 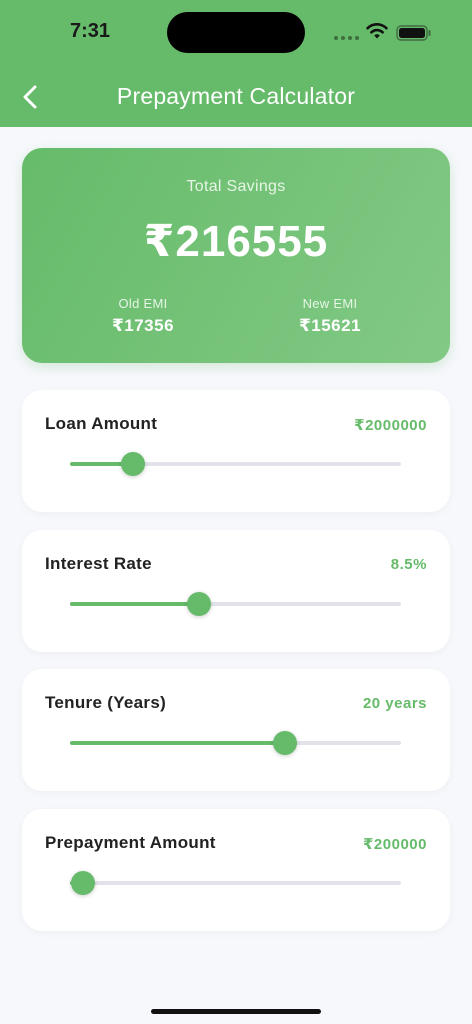 I want to click on new-emi-value: ₹15621, so click(x=330, y=325).